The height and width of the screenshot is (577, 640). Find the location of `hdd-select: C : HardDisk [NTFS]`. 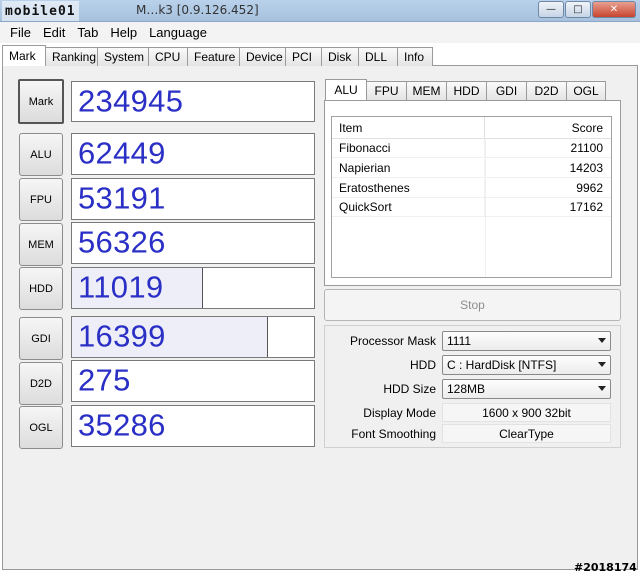

hdd-select: C : HardDisk [NTFS] is located at coordinates (526, 365).